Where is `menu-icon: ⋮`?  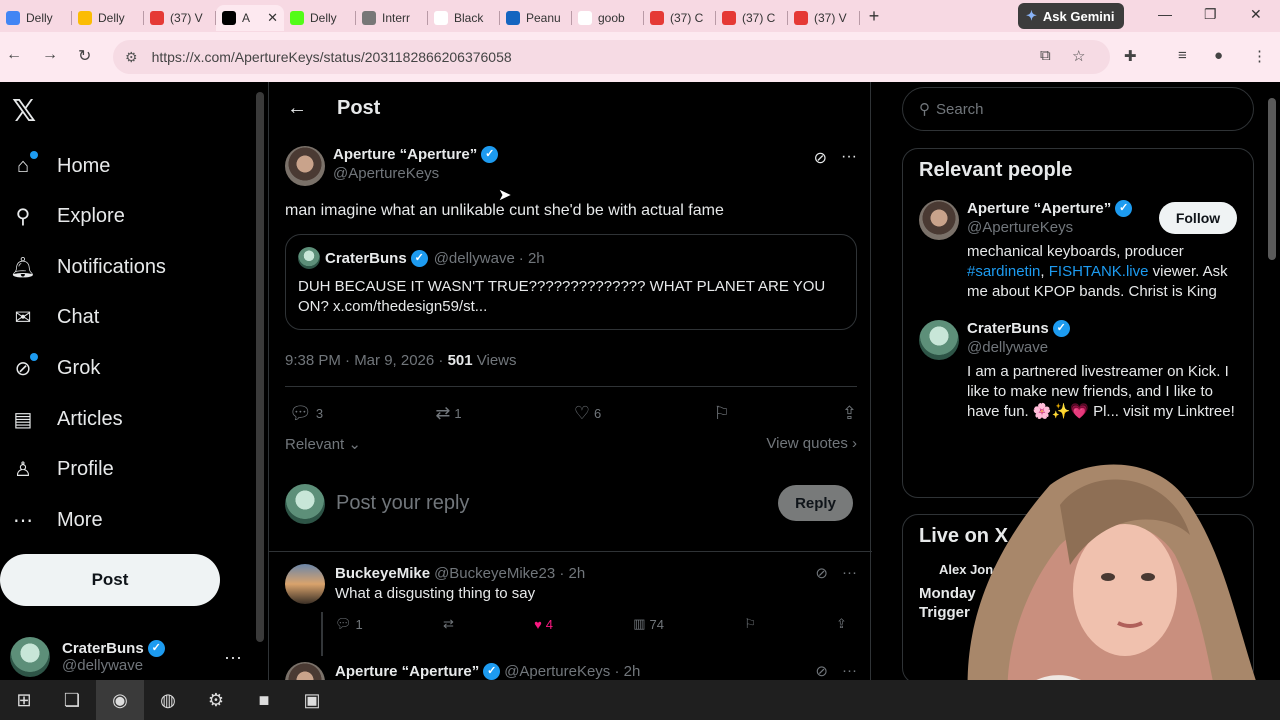 menu-icon: ⋮ is located at coordinates (1259, 56).